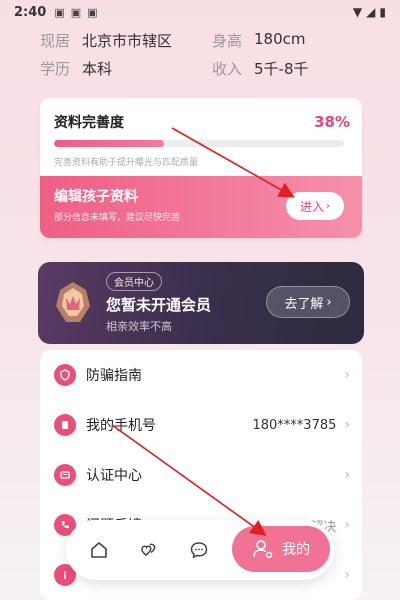 Image resolution: width=400 pixels, height=600 pixels. I want to click on wifi-icon: ▼, so click(357, 12).